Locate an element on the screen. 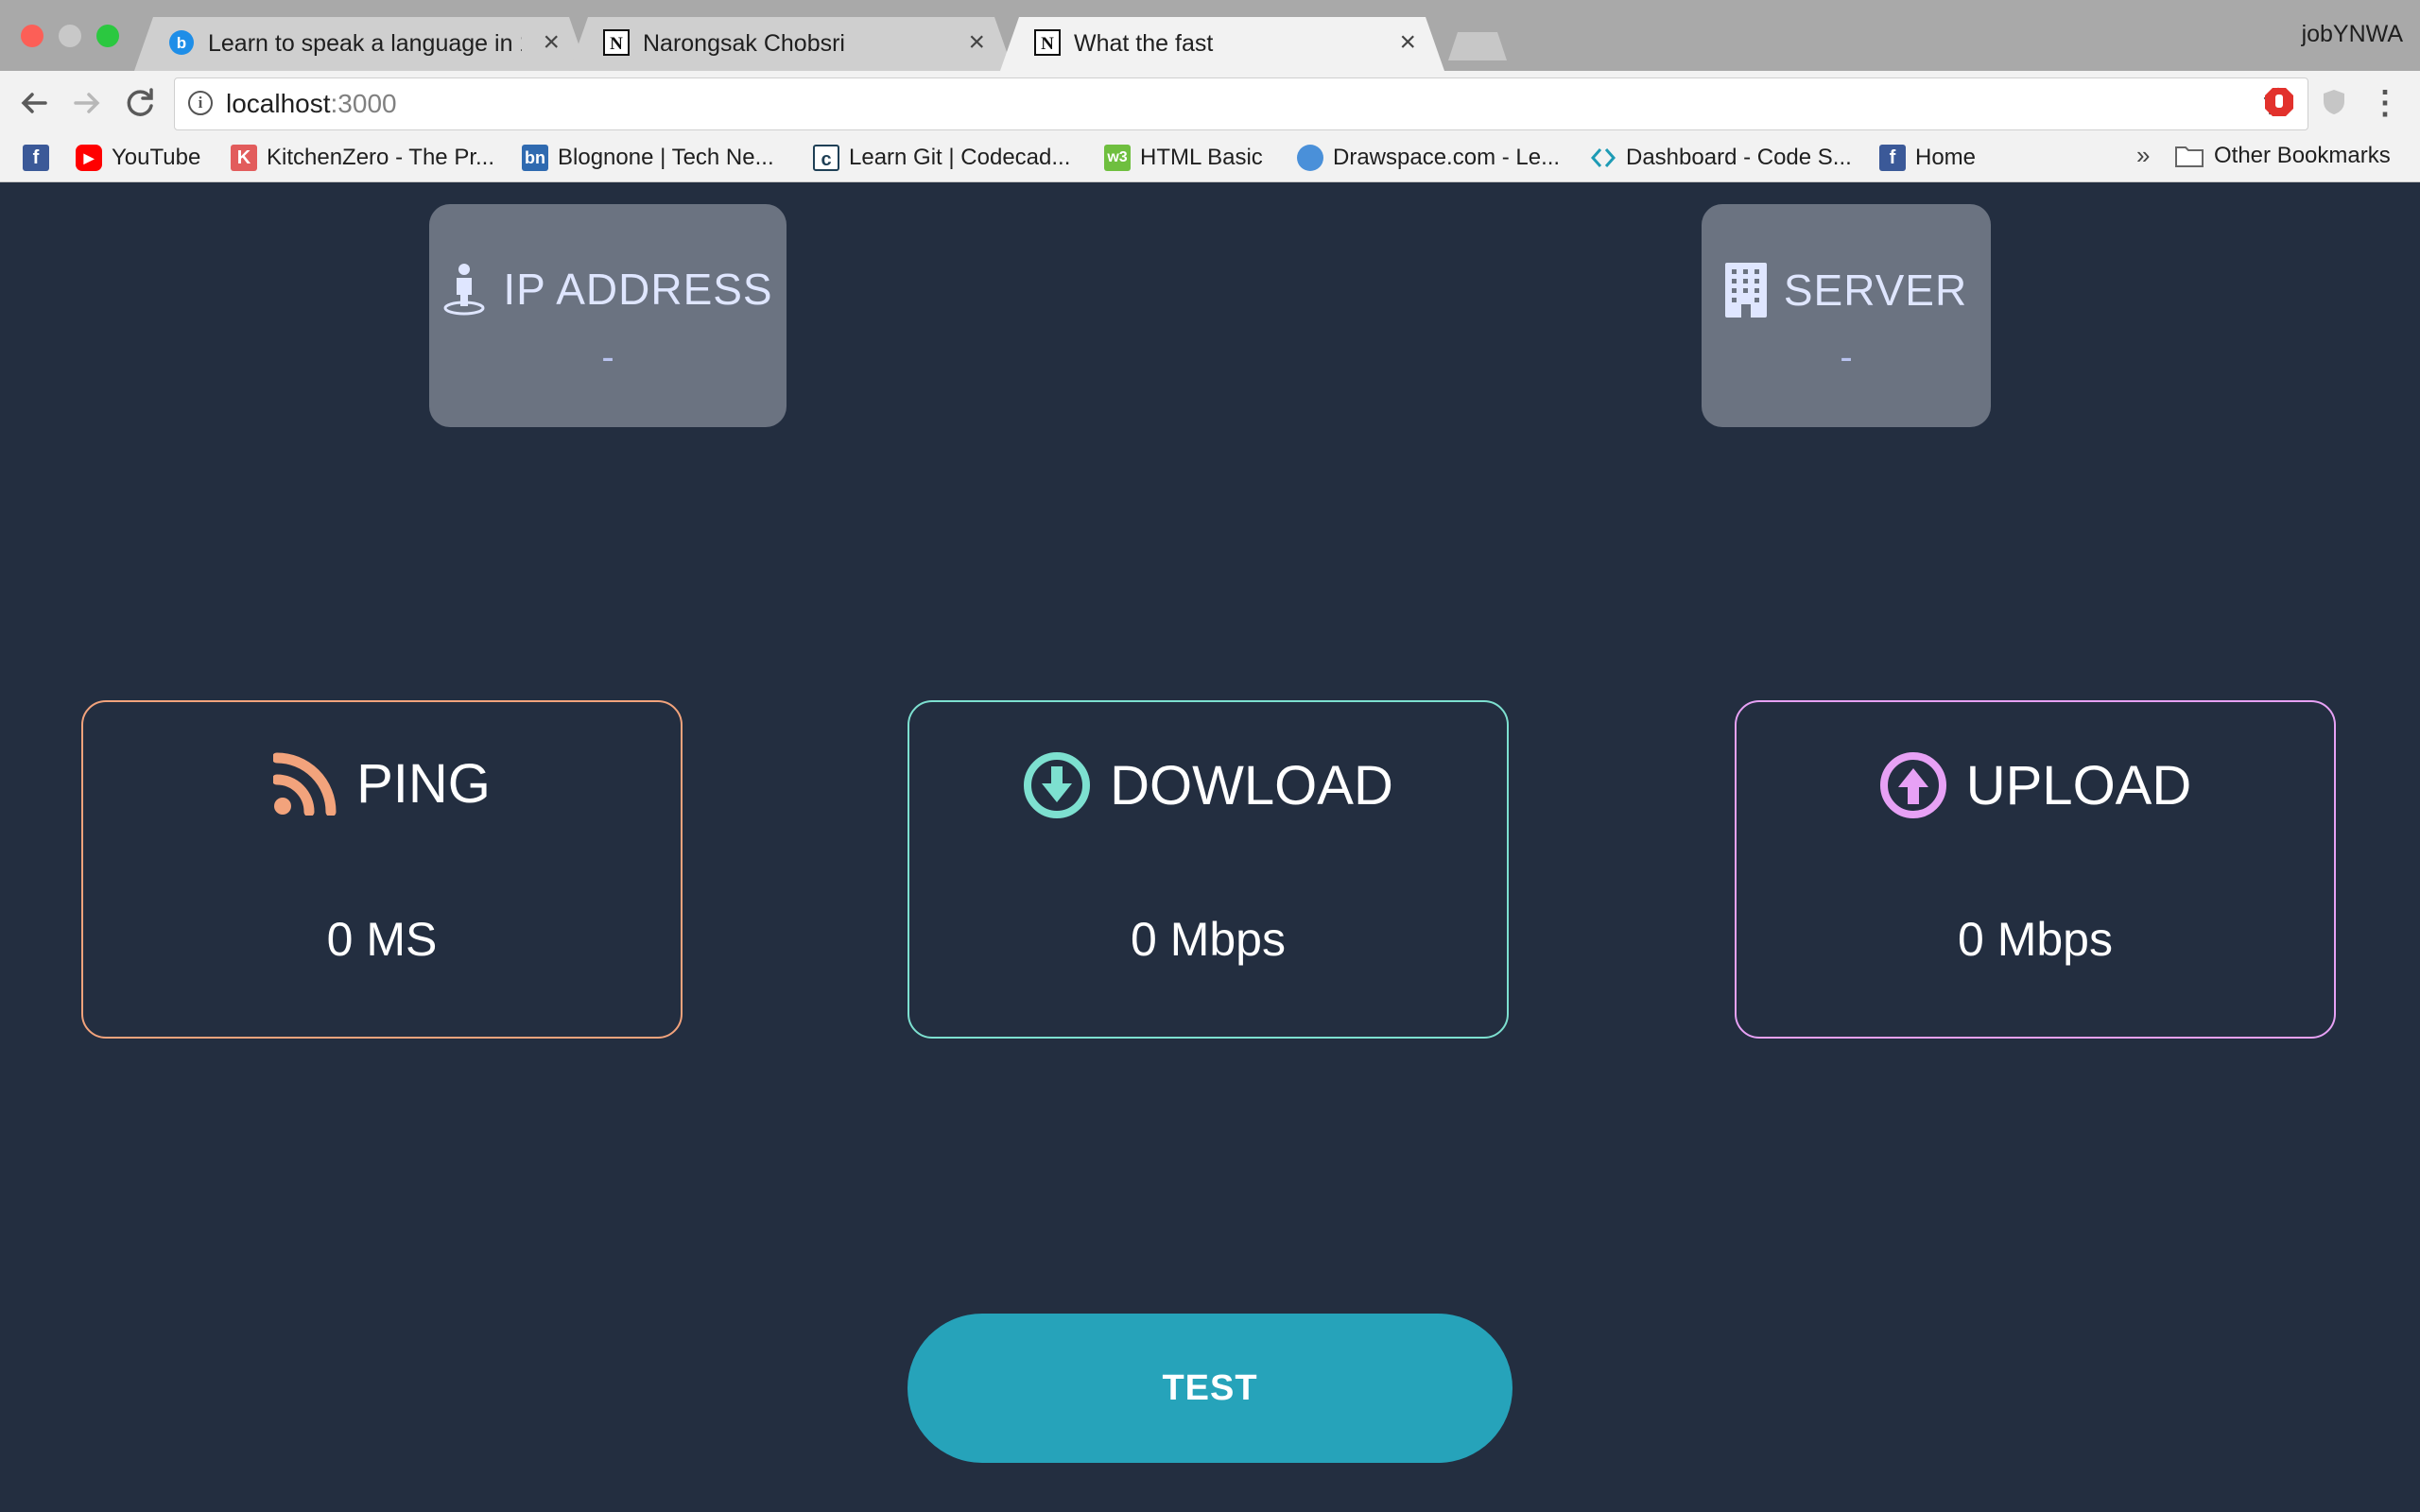 This screenshot has height=1512, width=2420. shield-extension-icon is located at coordinates (2334, 102).